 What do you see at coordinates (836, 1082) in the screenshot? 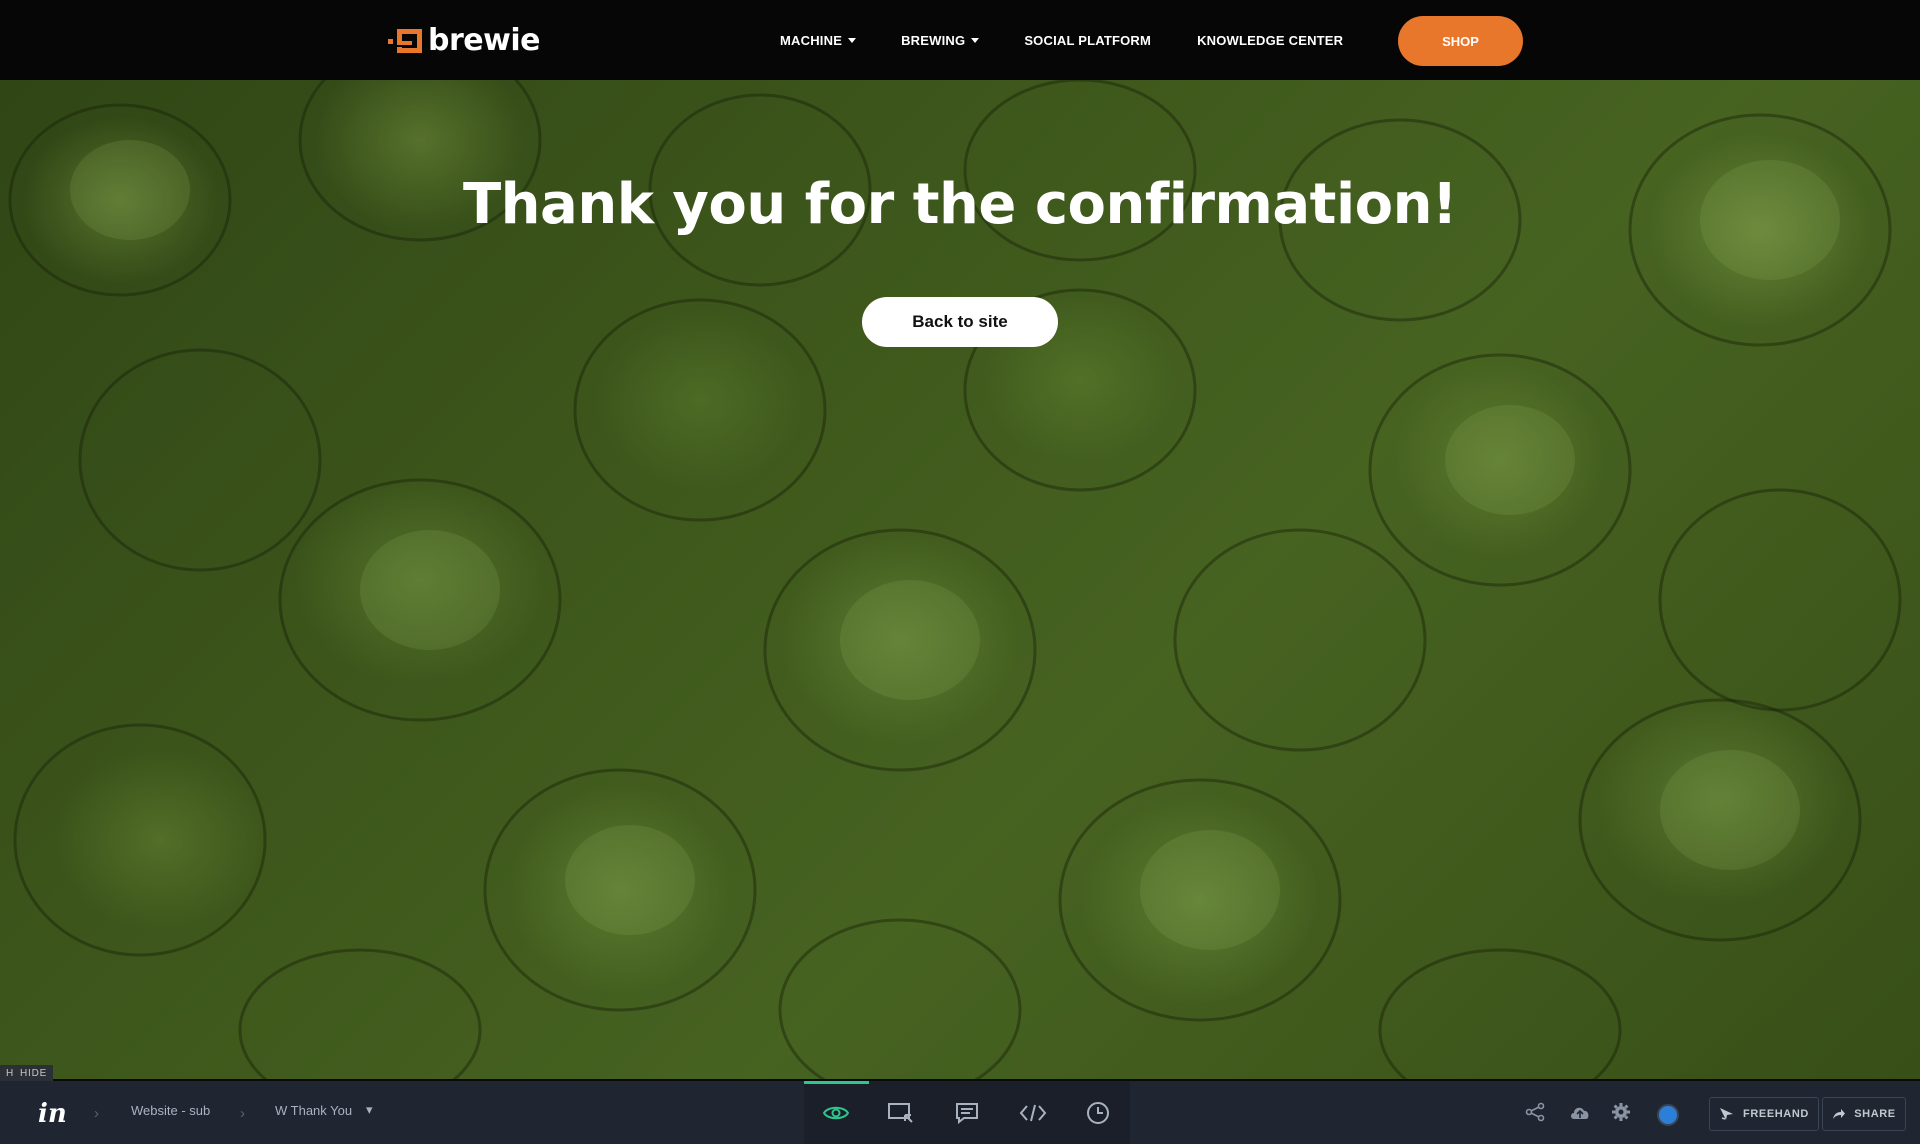
I see `active-mode-indicator` at bounding box center [836, 1082].